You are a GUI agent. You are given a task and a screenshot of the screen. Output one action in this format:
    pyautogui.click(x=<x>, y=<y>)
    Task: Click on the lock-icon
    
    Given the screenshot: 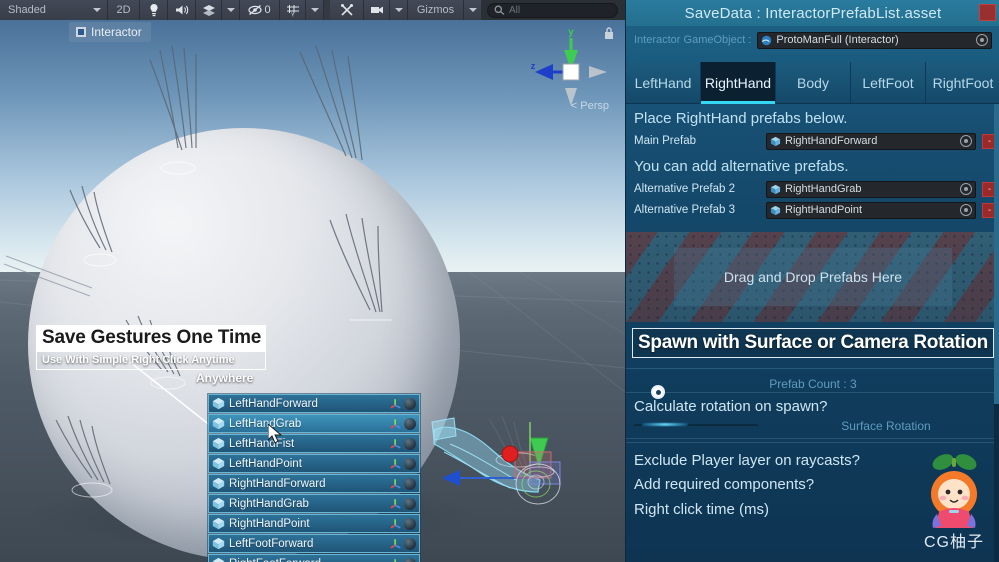 What is the action you would take?
    pyautogui.click(x=609, y=33)
    